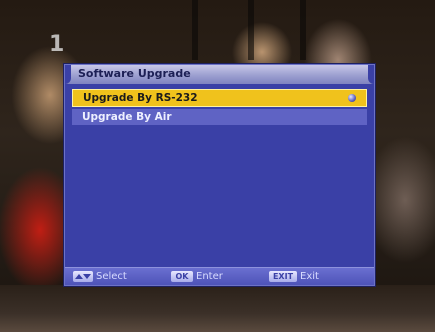 The width and height of the screenshot is (435, 332). Describe the element at coordinates (309, 276) in the screenshot. I see `help-exit-label: Exit` at that location.